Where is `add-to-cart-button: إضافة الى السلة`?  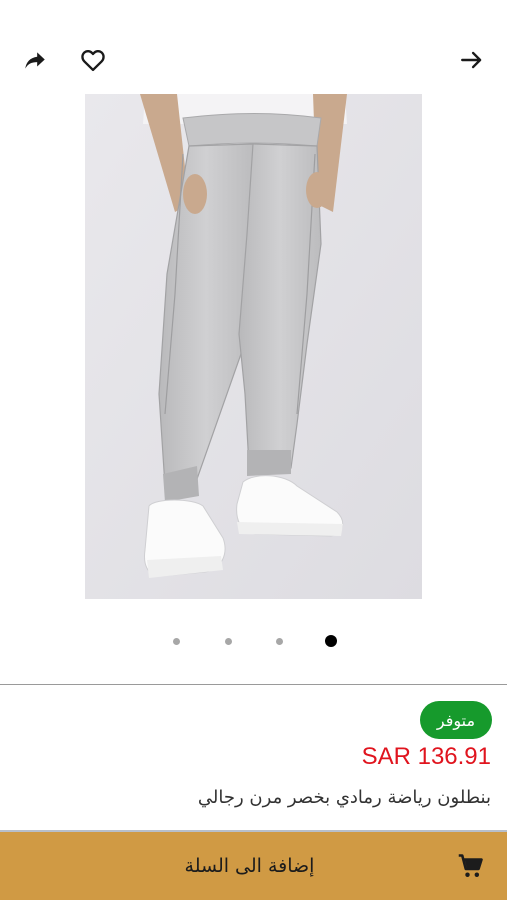 add-to-cart-button: إضافة الى السلة is located at coordinates (253, 865).